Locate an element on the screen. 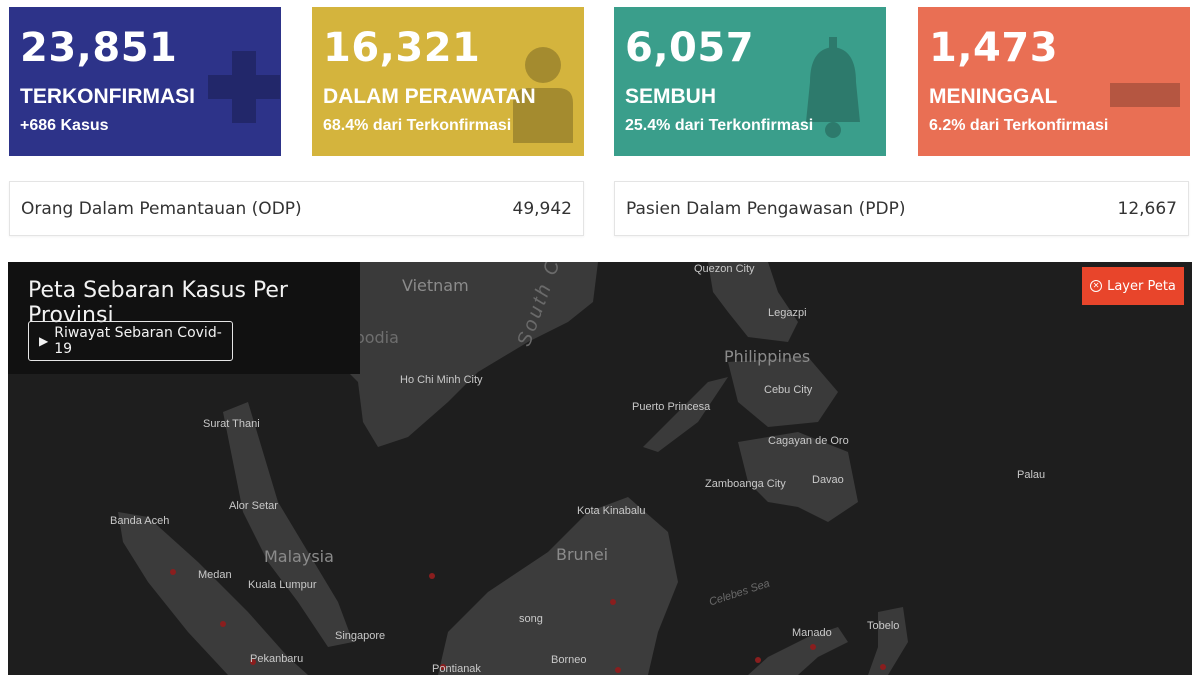 The width and height of the screenshot is (1200, 675). recovered-label: SEMBUH is located at coordinates (671, 96).